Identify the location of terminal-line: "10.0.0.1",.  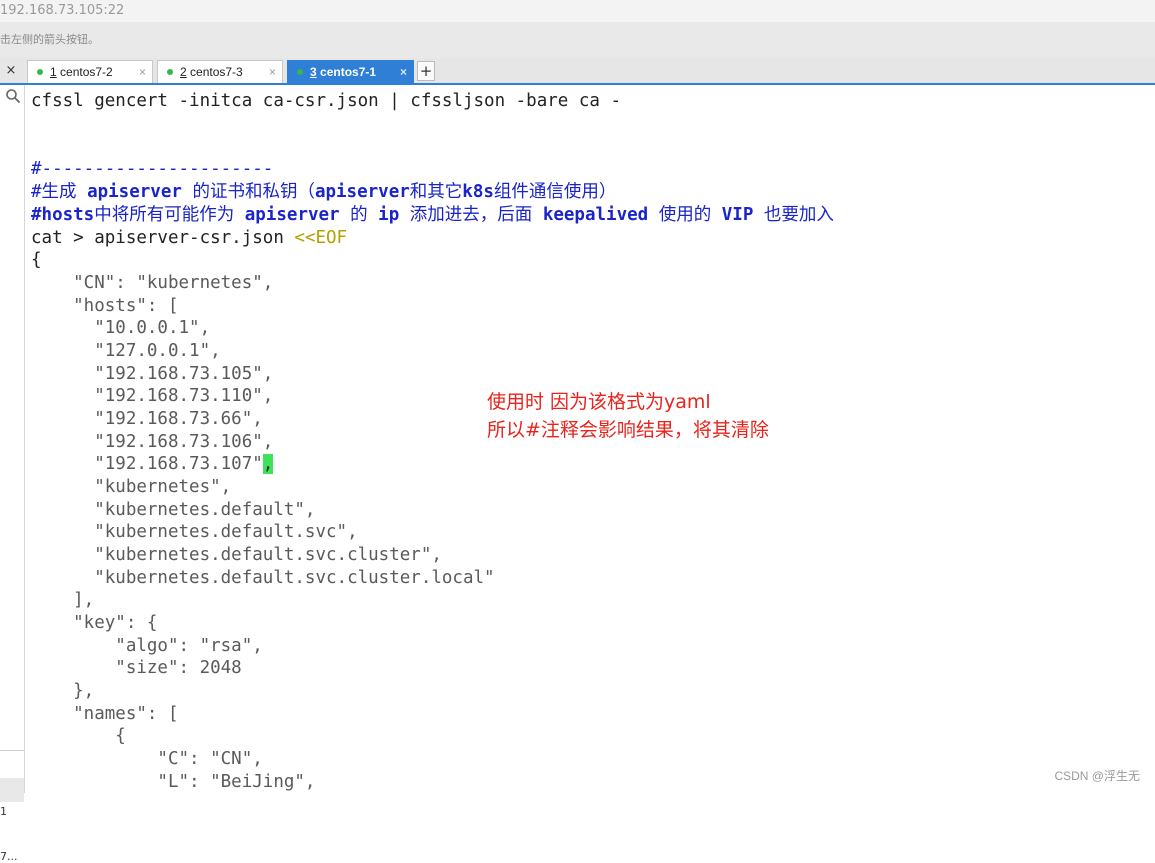
(121, 328).